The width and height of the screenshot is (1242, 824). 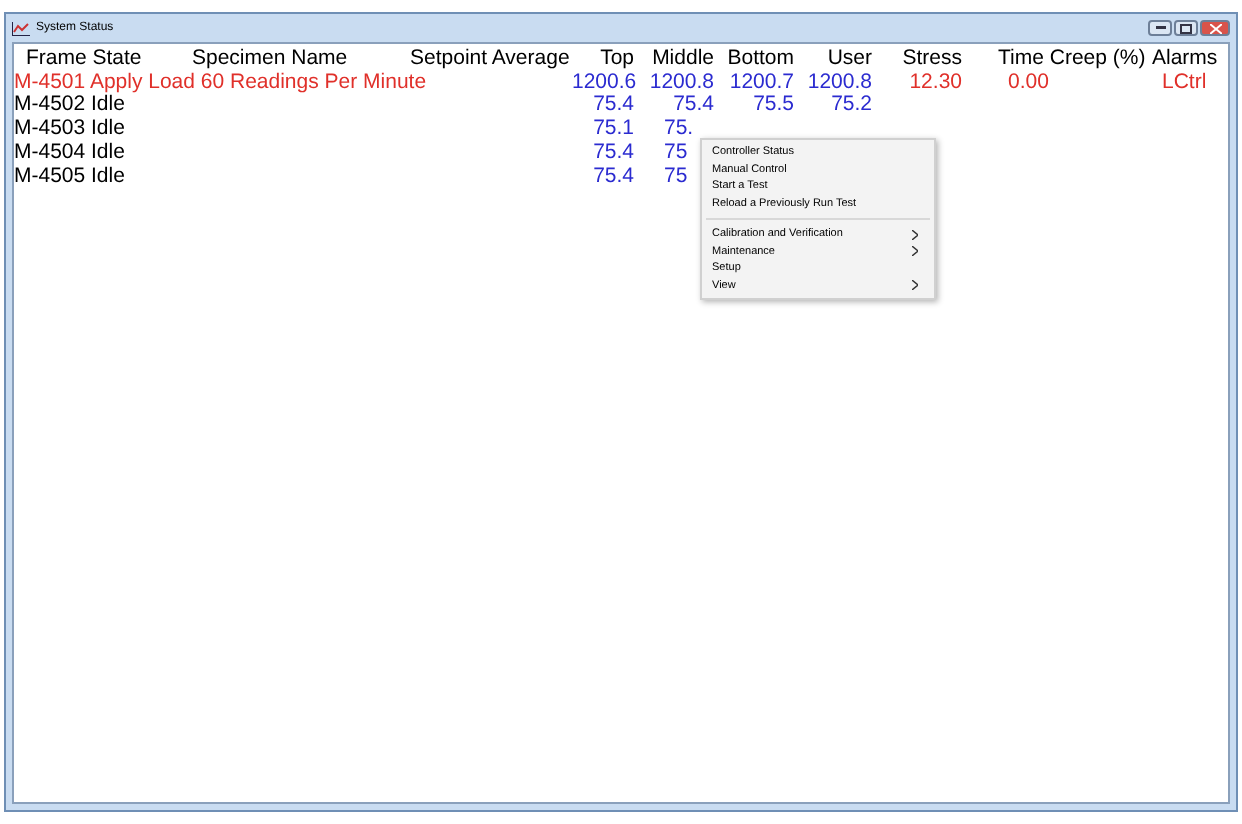 I want to click on reading-cell: 1200.6, so click(x=603, y=83).